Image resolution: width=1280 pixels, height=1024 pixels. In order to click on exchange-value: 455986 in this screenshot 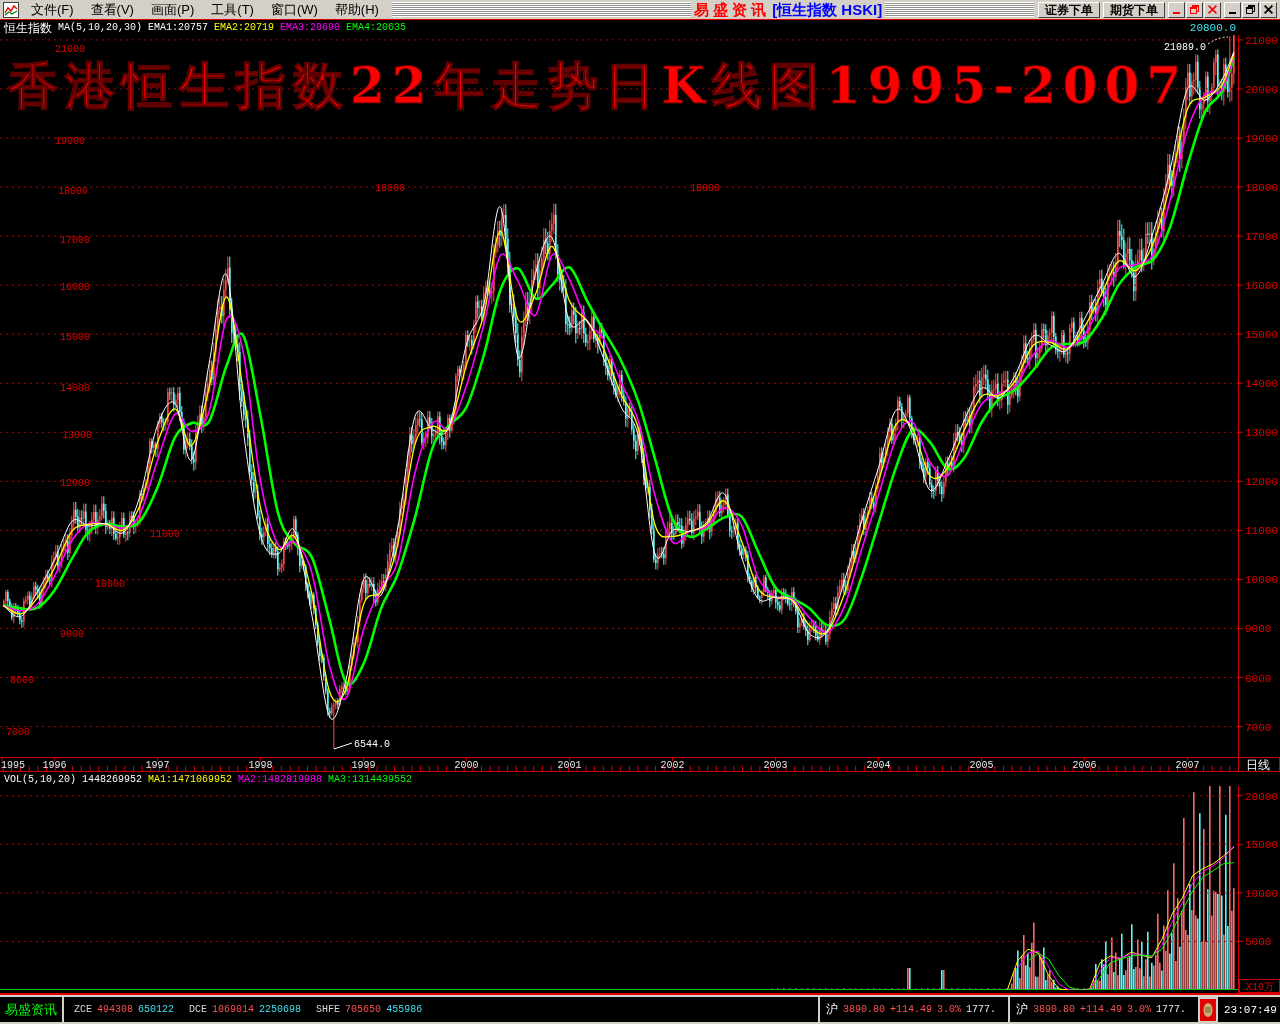, I will do `click(404, 1009)`.